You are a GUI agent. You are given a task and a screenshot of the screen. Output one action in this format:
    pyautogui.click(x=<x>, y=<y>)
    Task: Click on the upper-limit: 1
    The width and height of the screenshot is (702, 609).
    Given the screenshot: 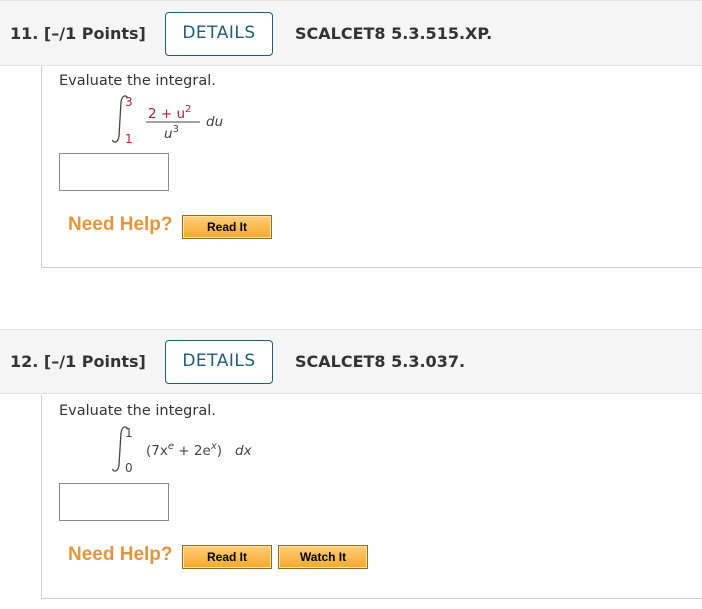 What is the action you would take?
    pyautogui.click(x=129, y=433)
    